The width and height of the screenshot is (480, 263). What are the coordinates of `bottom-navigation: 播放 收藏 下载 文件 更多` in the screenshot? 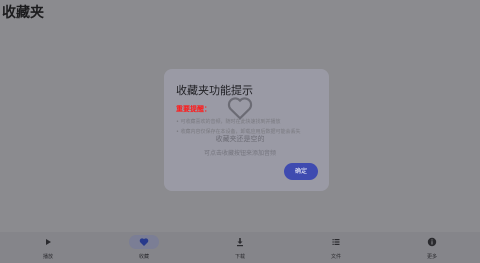 It's located at (240, 247).